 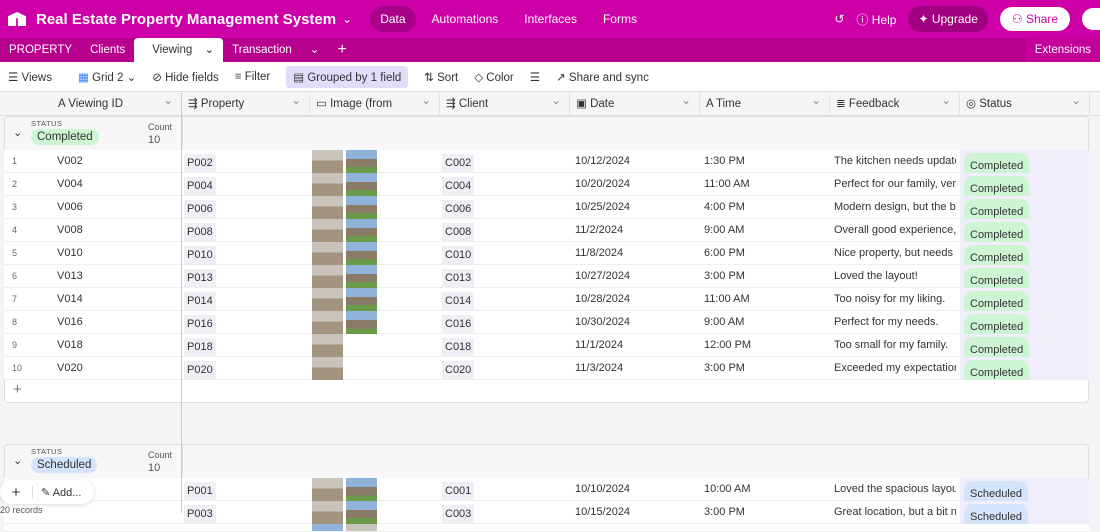 I want to click on date-cell: 10/28/2024, so click(x=602, y=299).